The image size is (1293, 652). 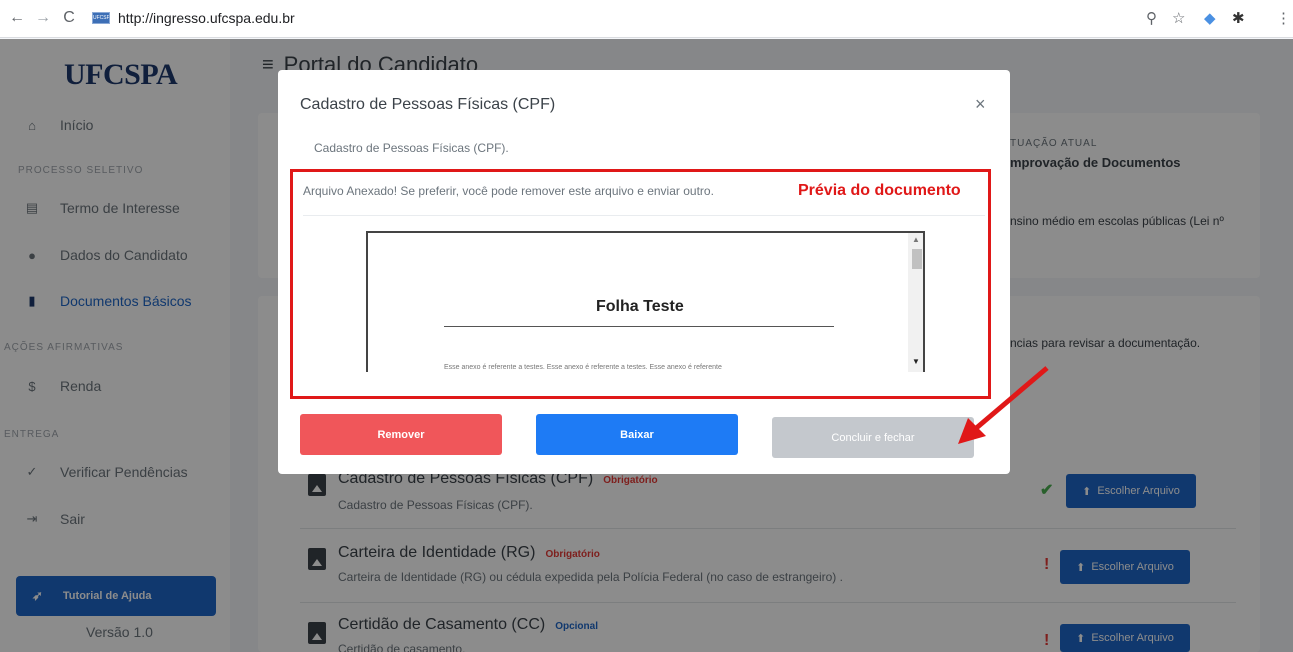 What do you see at coordinates (915, 302) in the screenshot?
I see `pdf-scrollbar: ▲ ▼` at bounding box center [915, 302].